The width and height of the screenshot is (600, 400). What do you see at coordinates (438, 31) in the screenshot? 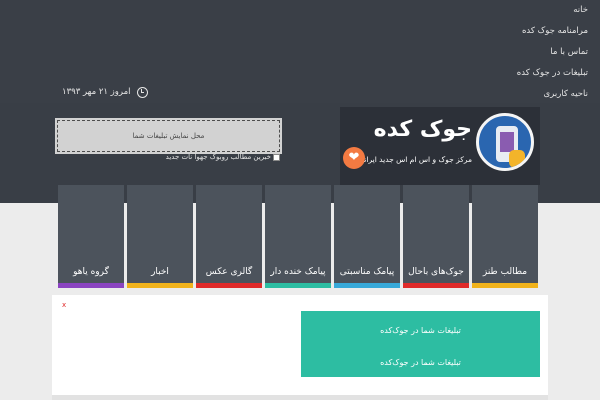
I see `nav-item-charter: مرامنامه جوک کده` at bounding box center [438, 31].